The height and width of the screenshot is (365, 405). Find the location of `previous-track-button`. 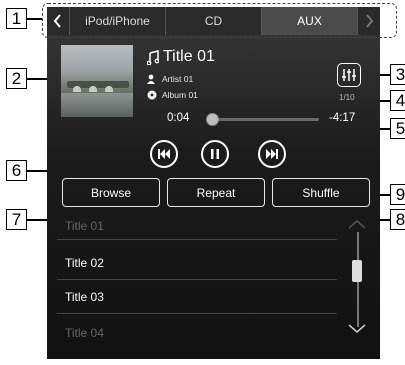

previous-track-button is located at coordinates (164, 154).